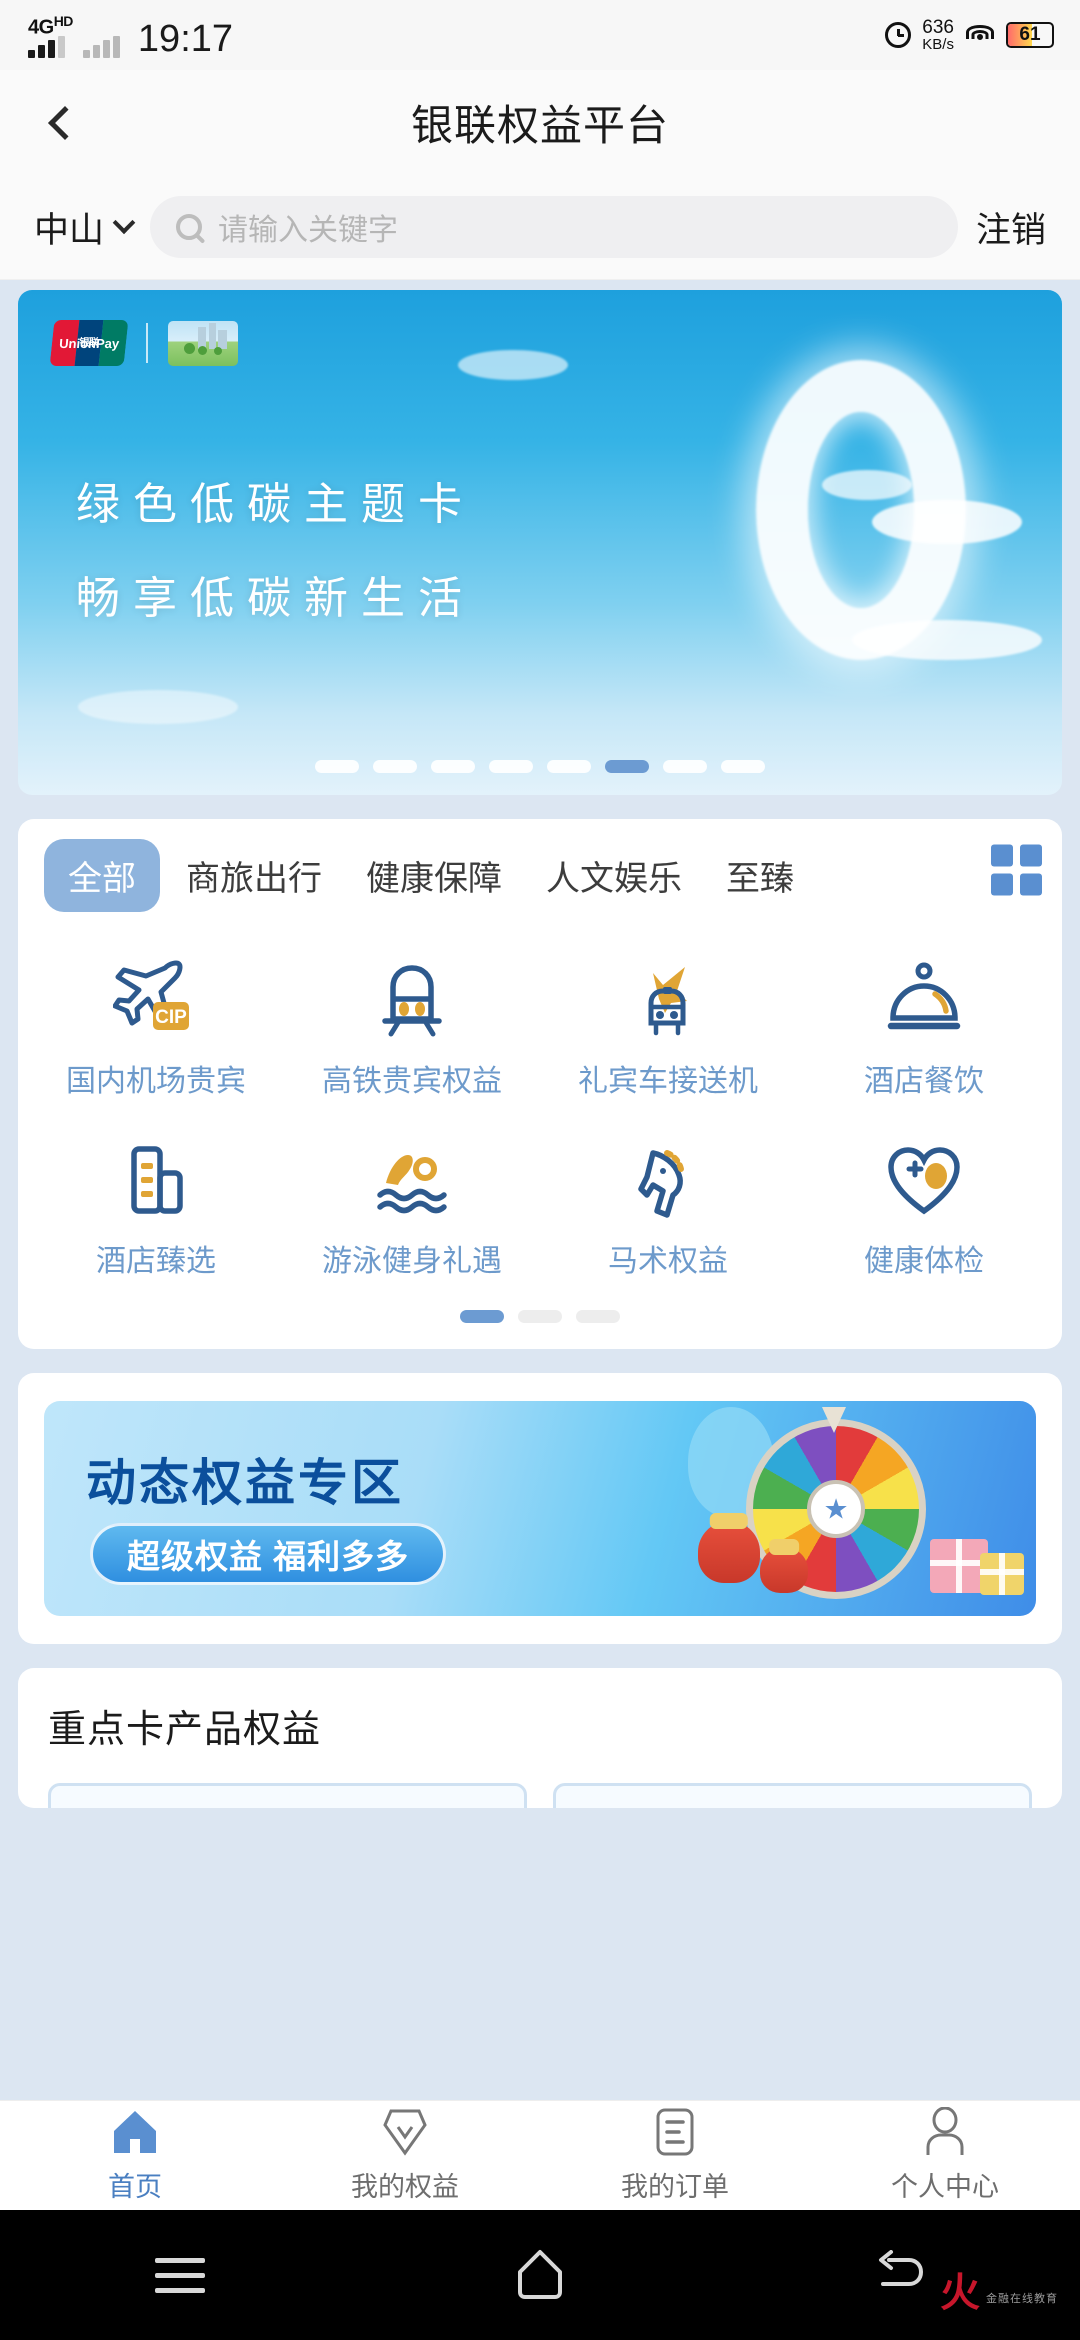 Image resolution: width=1080 pixels, height=2340 pixels. What do you see at coordinates (89, 343) in the screenshot?
I see `unionpay-logo-text: UnionPay` at bounding box center [89, 343].